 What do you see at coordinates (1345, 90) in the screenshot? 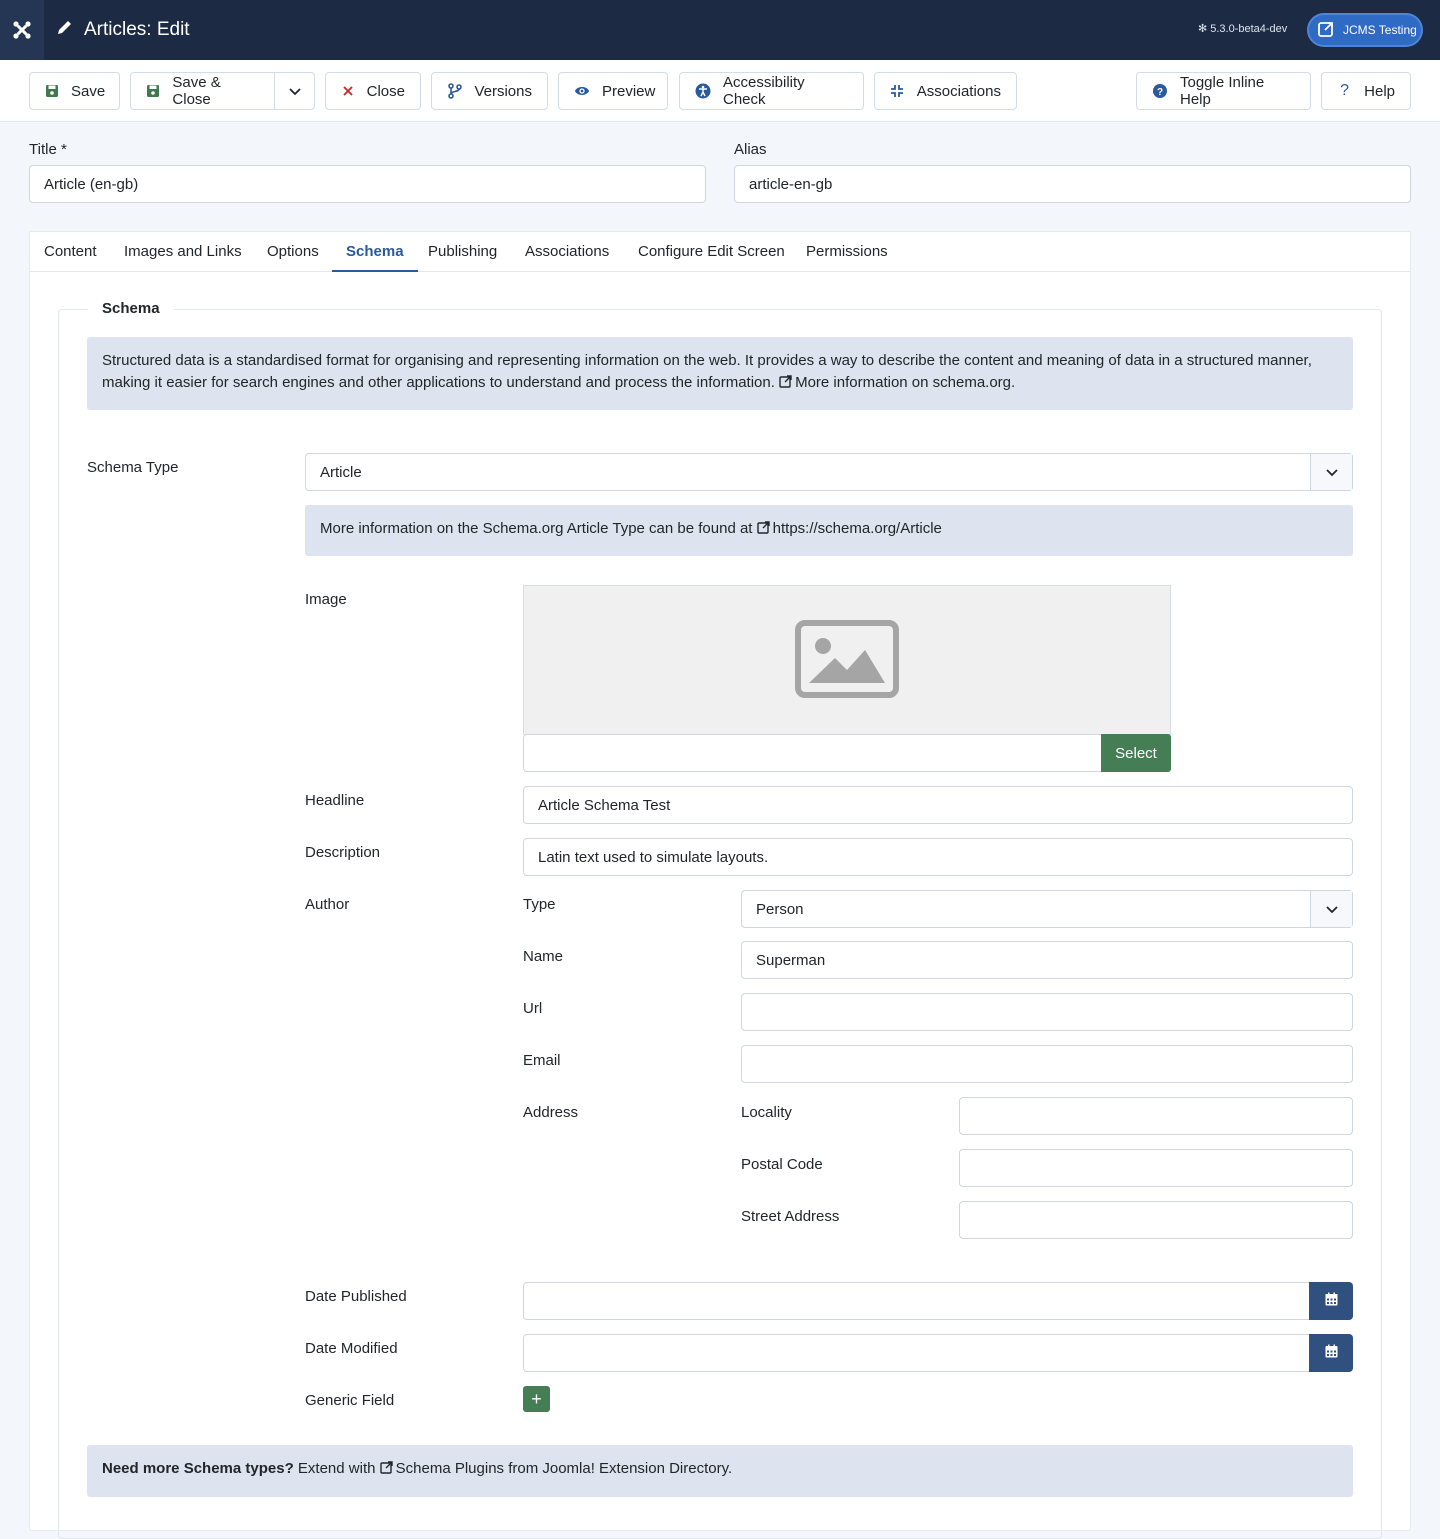
I see `question-icon: ?` at bounding box center [1345, 90].